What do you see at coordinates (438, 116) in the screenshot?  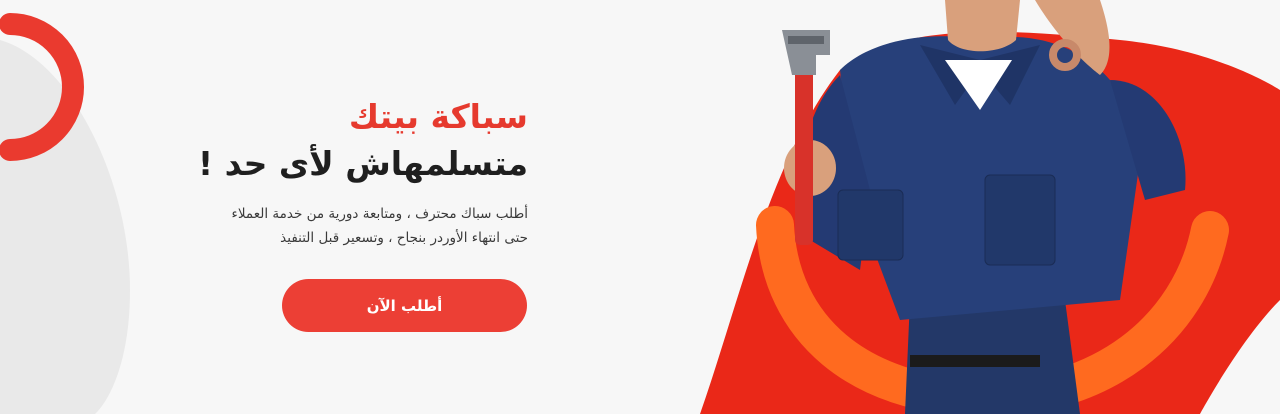 I see `hero-title-highlight: سباكة بيتك` at bounding box center [438, 116].